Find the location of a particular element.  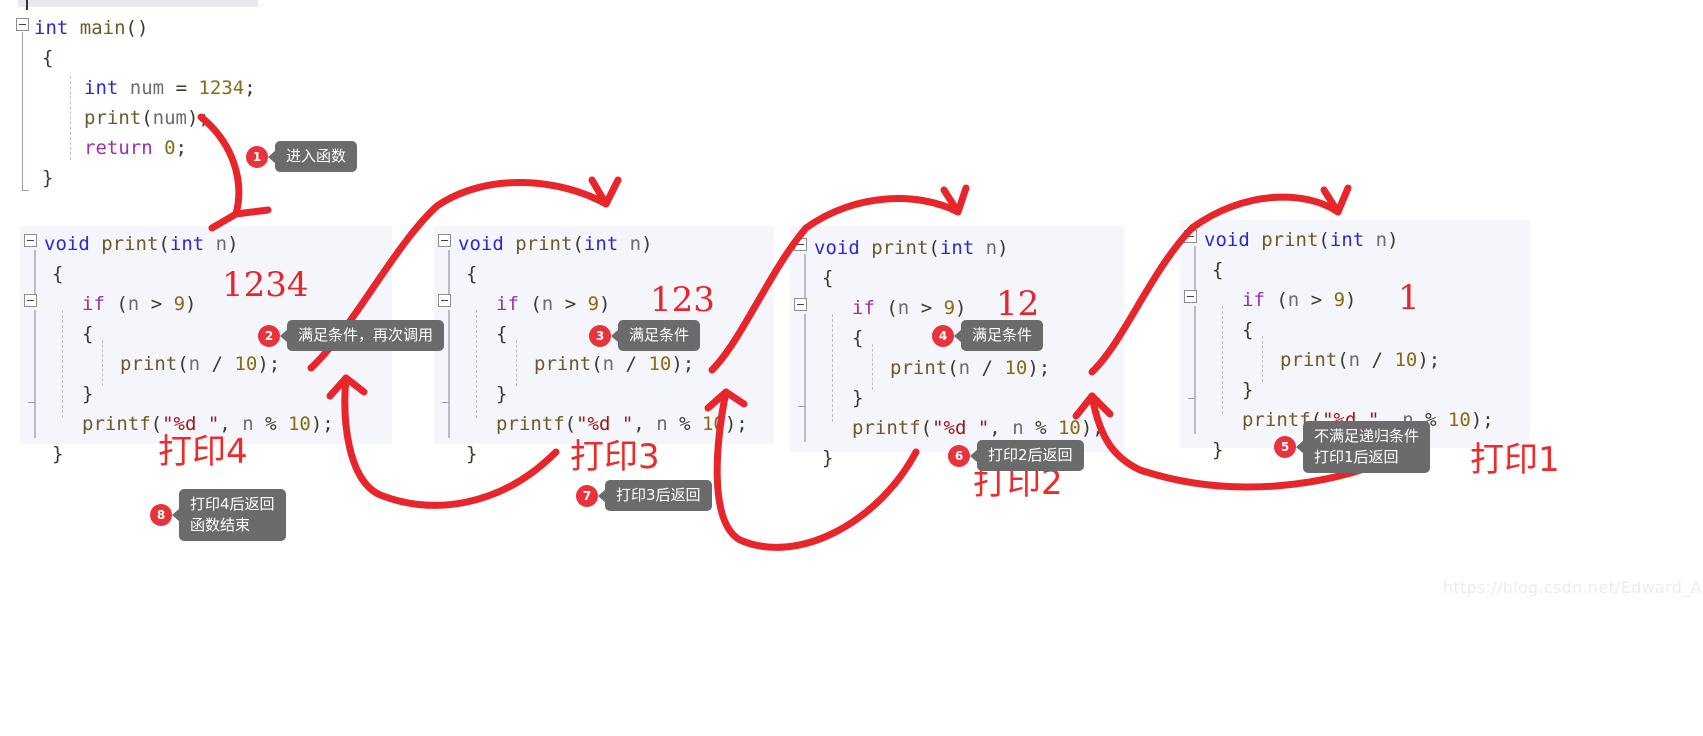

annotation-arg-value-2: 123 is located at coordinates (682, 300).